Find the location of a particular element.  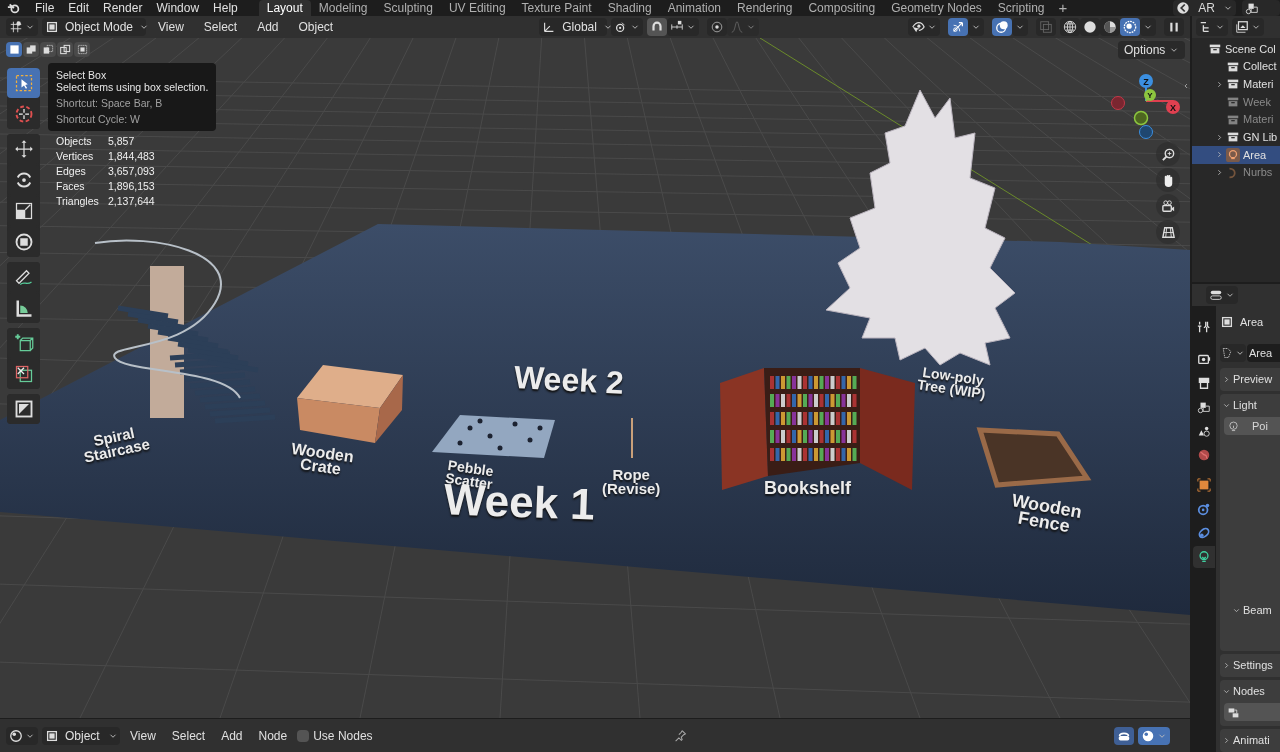

outliner-label: Nurbs is located at coordinates (1258, 173).